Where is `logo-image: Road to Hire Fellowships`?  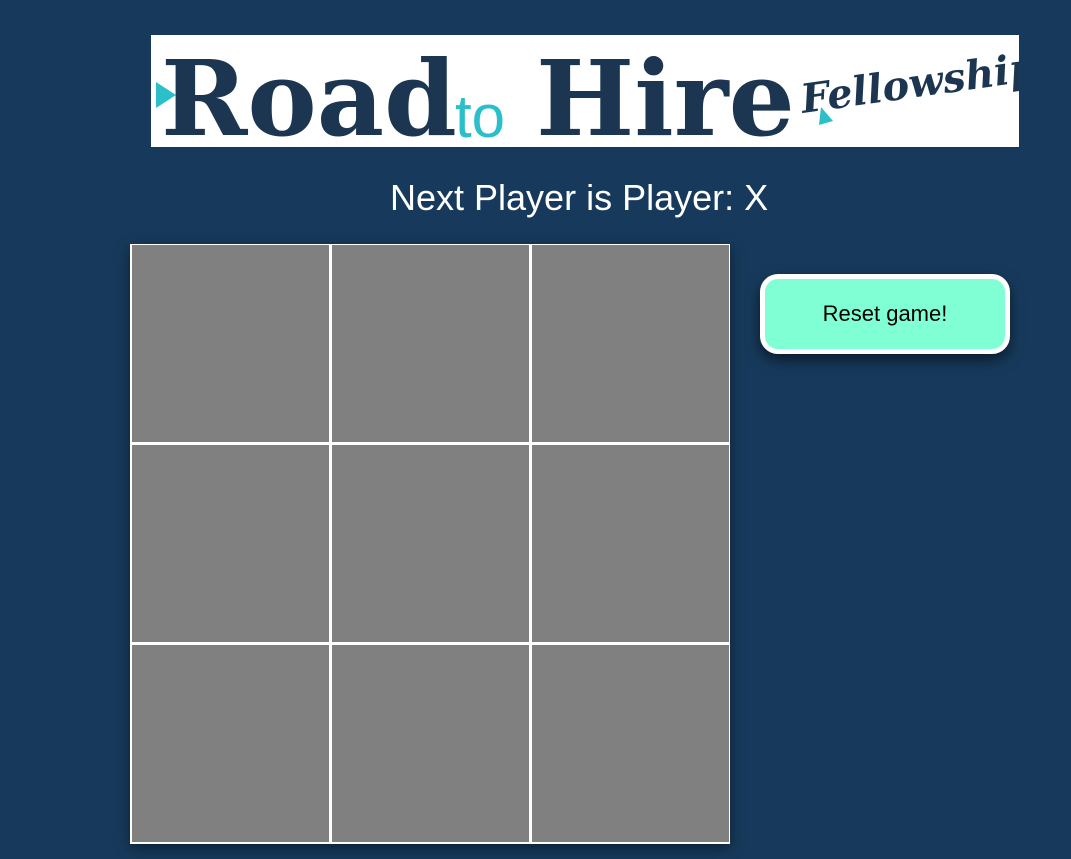
logo-image: Road to Hire Fellowships is located at coordinates (585, 91).